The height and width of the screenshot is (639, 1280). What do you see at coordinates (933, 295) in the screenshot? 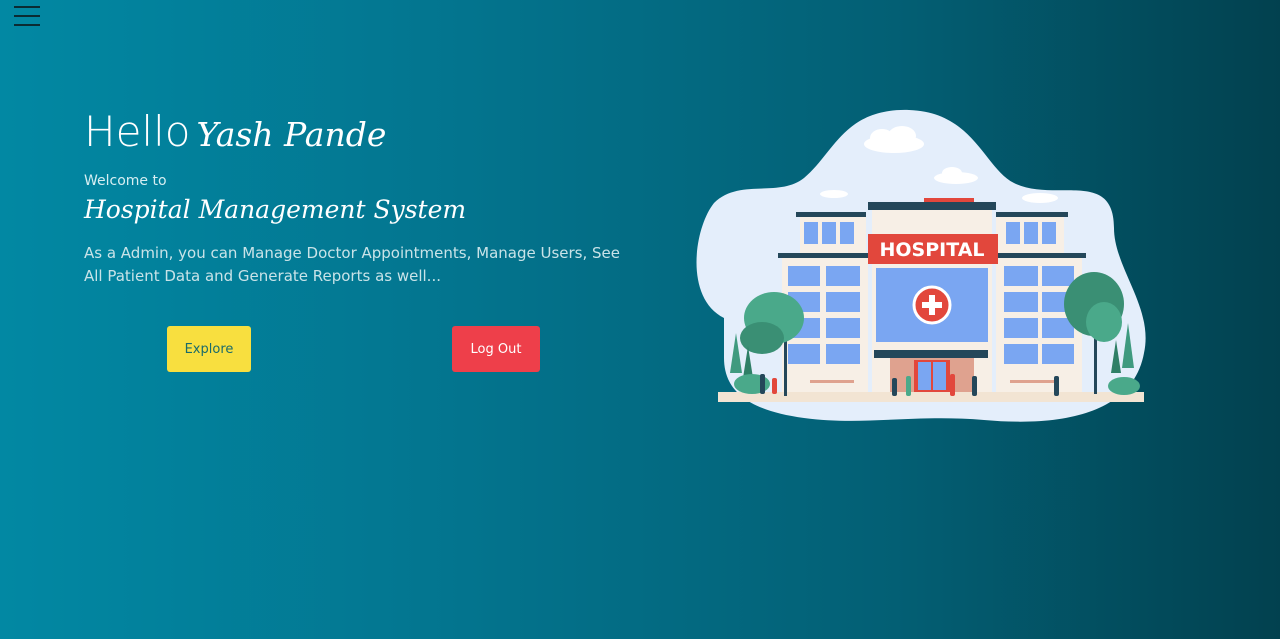
I see `central-tower` at bounding box center [933, 295].